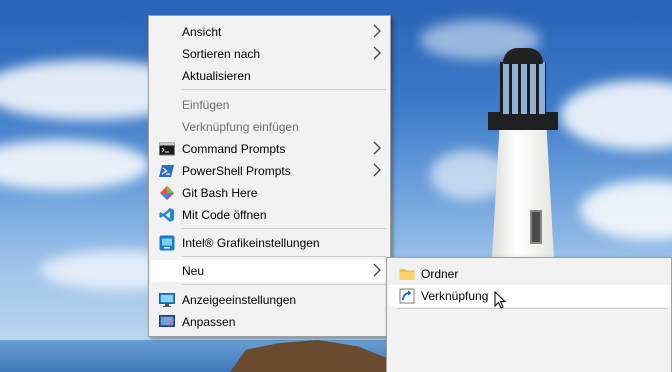 The height and width of the screenshot is (372, 672). Describe the element at coordinates (216, 76) in the screenshot. I see `menu-item-label: Aktualisieren` at that location.